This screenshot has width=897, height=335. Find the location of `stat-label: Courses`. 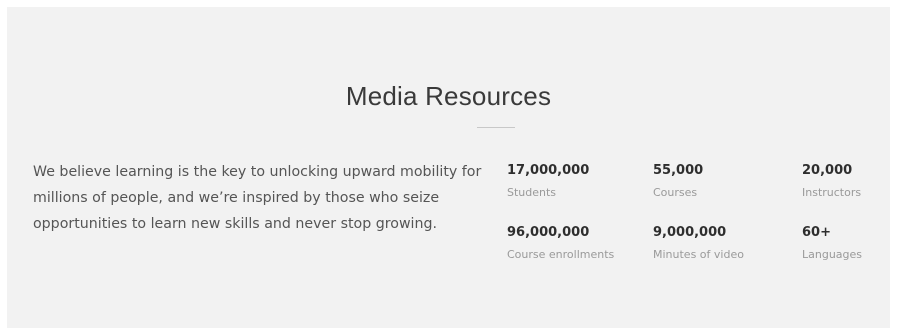

stat-label: Courses is located at coordinates (675, 192).